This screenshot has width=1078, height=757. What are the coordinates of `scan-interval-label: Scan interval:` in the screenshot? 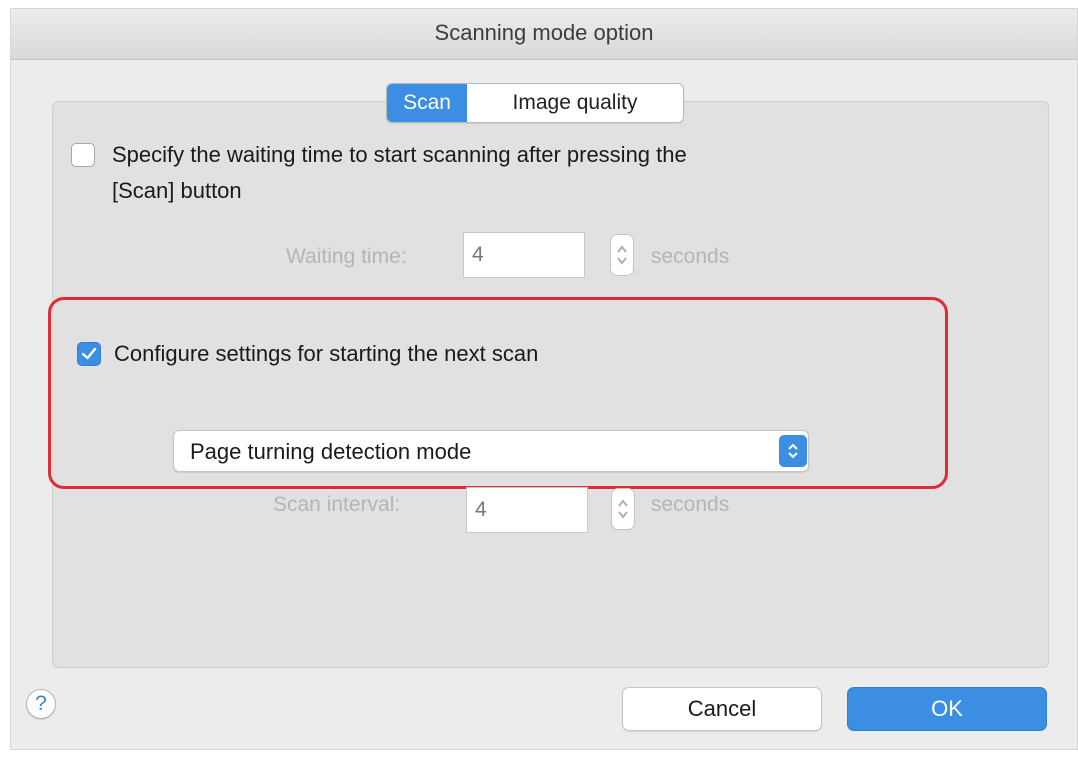 It's located at (337, 504).